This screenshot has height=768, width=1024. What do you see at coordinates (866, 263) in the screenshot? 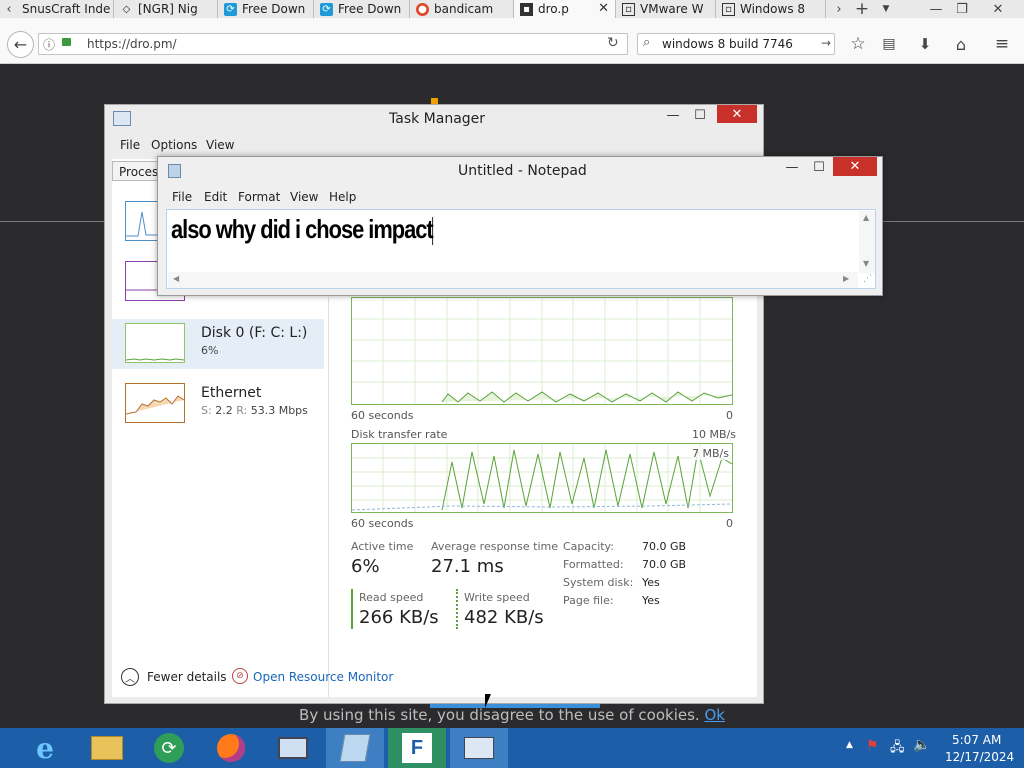
I see `scroll-down-icon: ▼` at bounding box center [866, 263].